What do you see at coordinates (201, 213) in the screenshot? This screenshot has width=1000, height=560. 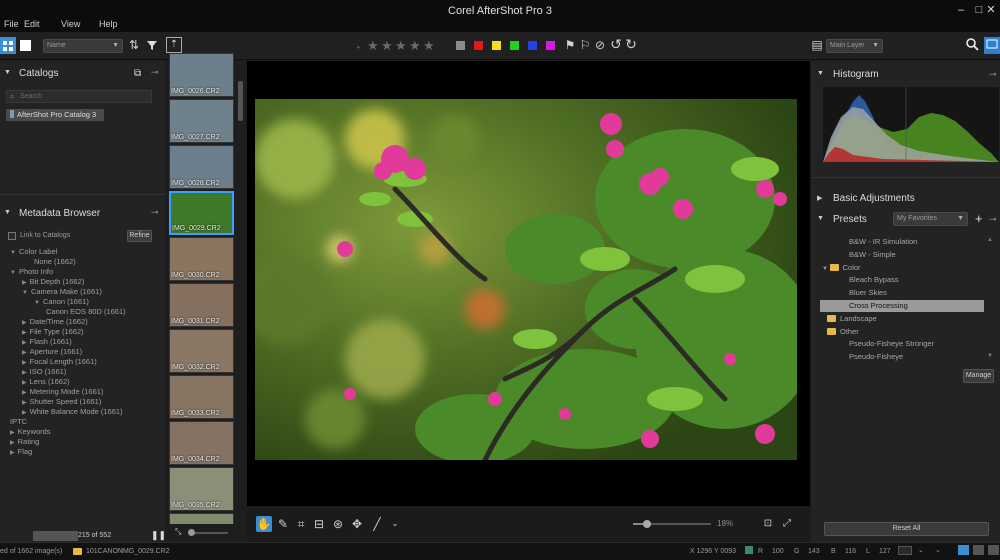 I see `filmstrip-thumbnail: IMG_0029.CR2` at bounding box center [201, 213].